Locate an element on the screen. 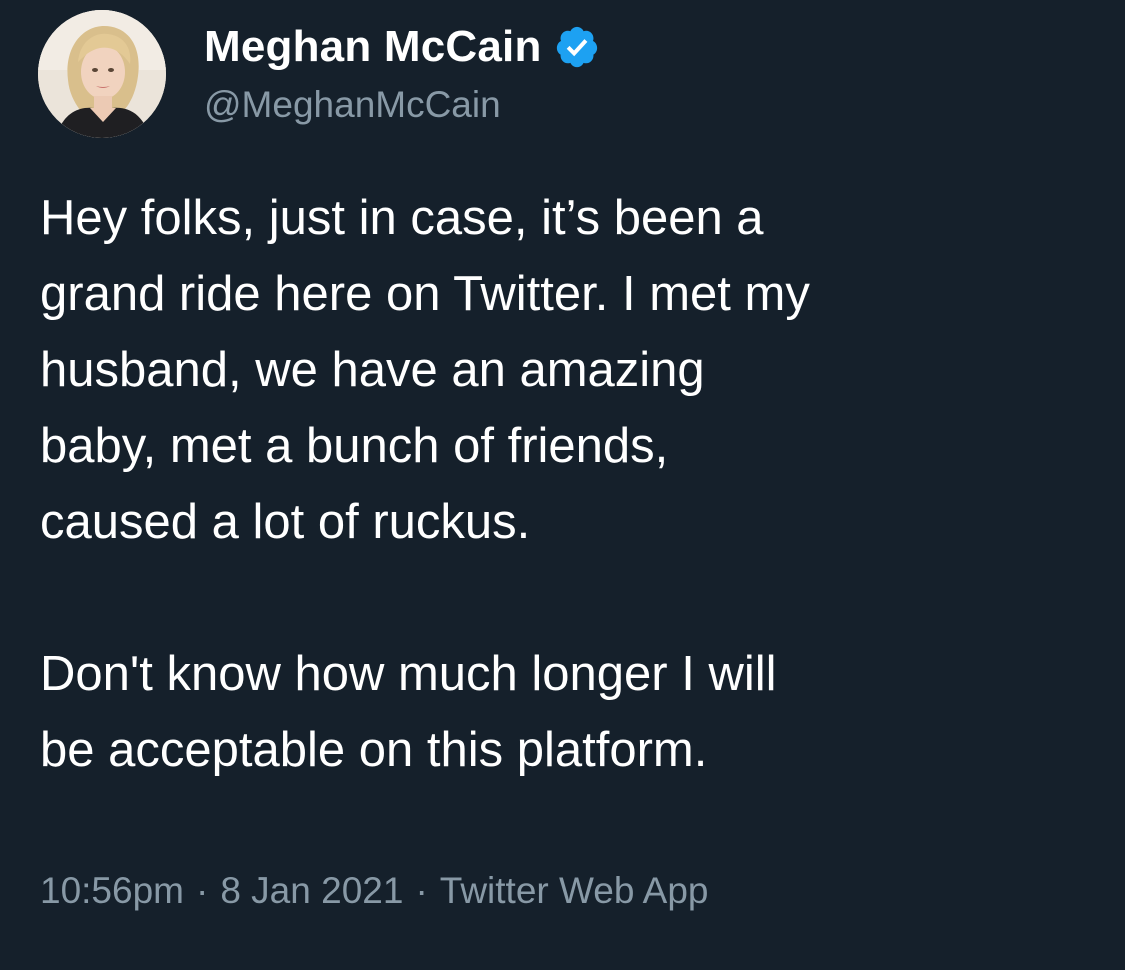  avatar is located at coordinates (102, 74).